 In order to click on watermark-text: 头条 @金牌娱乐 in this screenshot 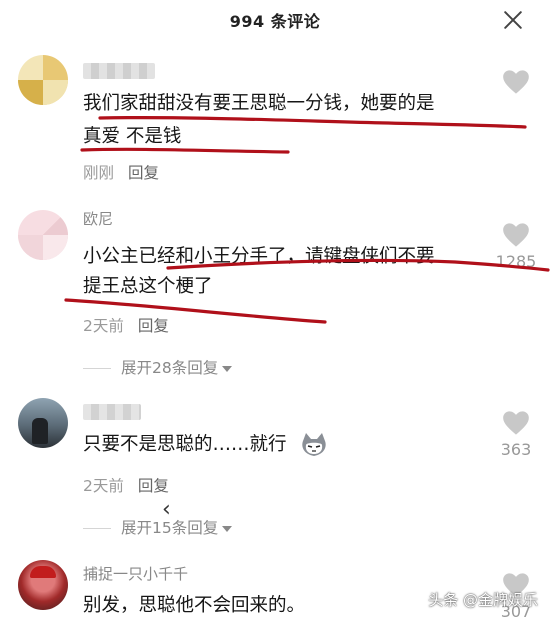, I will do `click(483, 600)`.